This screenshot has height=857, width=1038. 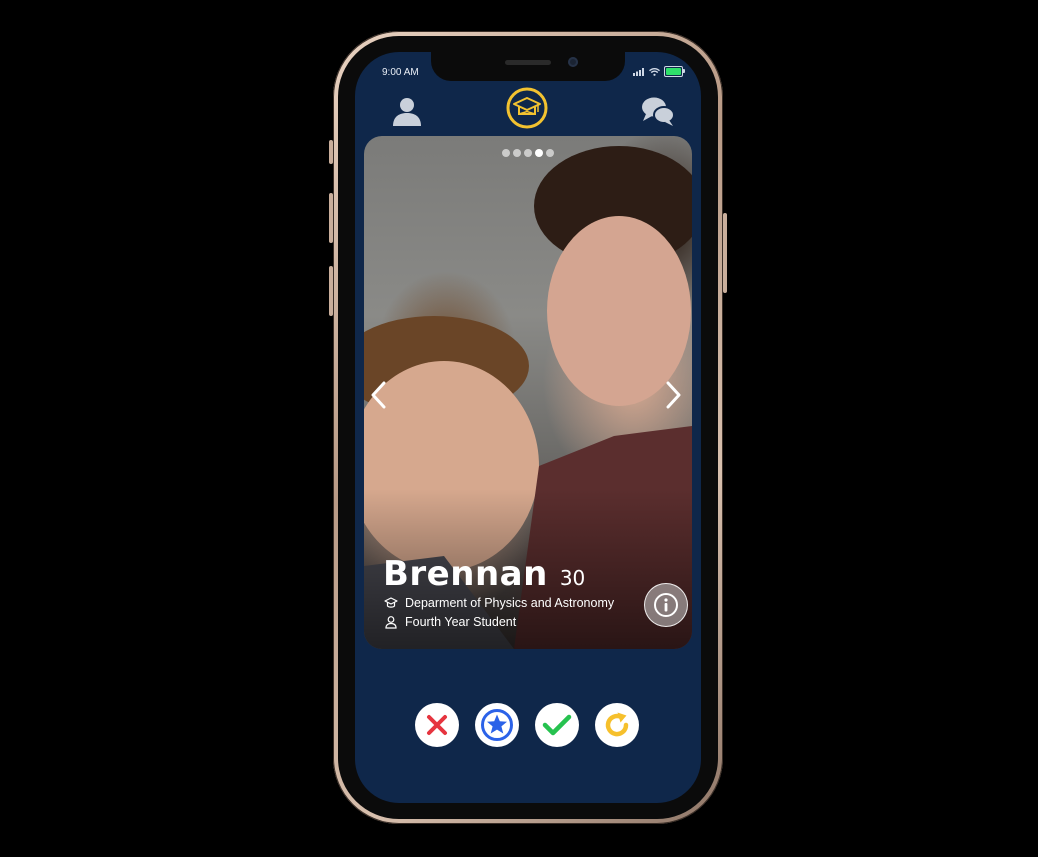 What do you see at coordinates (527, 725) in the screenshot?
I see `action-bar` at bounding box center [527, 725].